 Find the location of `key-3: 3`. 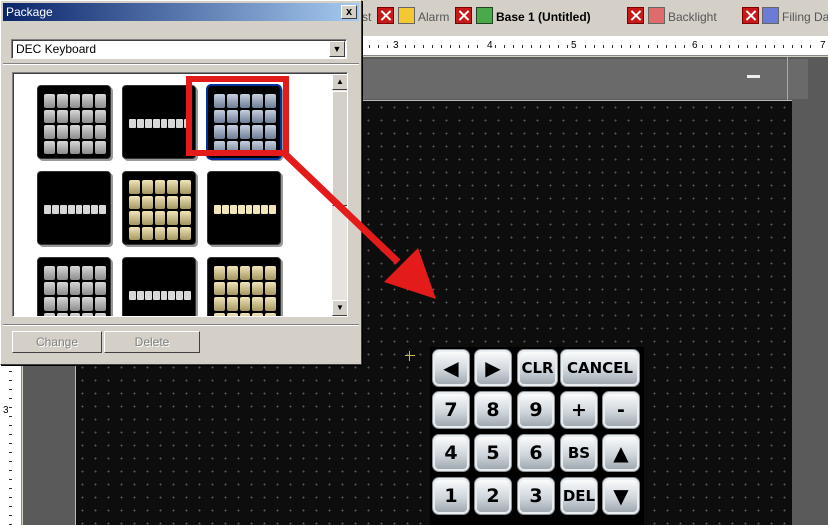

key-3: 3 is located at coordinates (536, 496).